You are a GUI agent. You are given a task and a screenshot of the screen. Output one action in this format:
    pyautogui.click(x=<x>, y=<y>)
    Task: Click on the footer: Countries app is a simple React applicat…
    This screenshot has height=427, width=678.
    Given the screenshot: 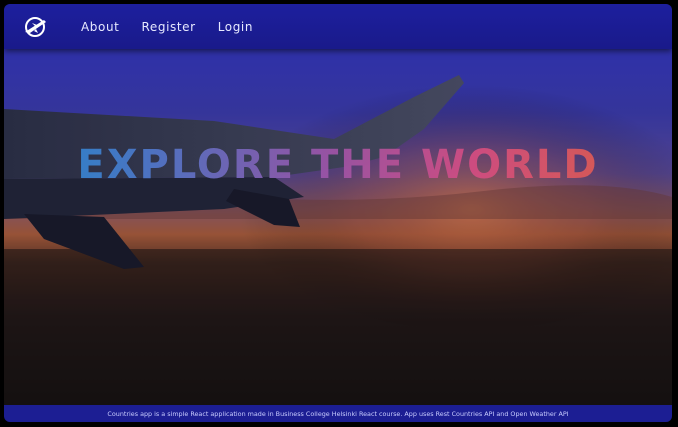 What is the action you would take?
    pyautogui.click(x=338, y=413)
    